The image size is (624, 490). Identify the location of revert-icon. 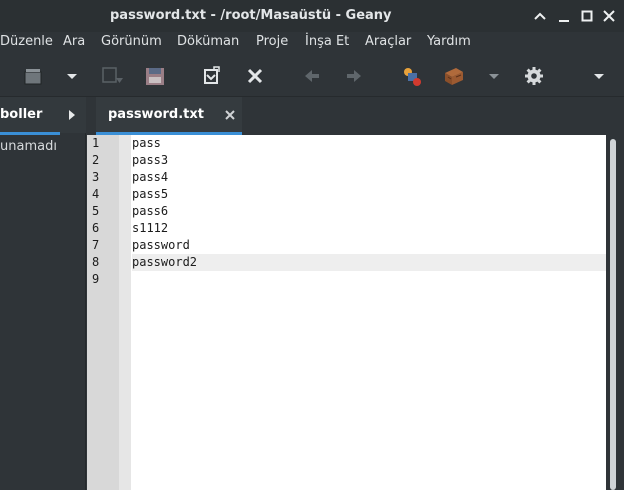
(212, 75).